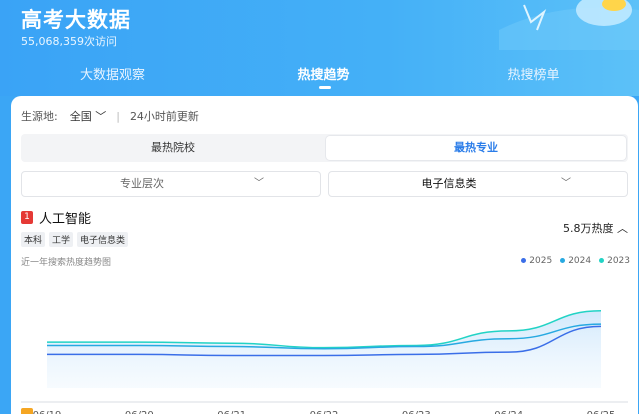  I want to click on legend-2023: 2023, so click(614, 261).